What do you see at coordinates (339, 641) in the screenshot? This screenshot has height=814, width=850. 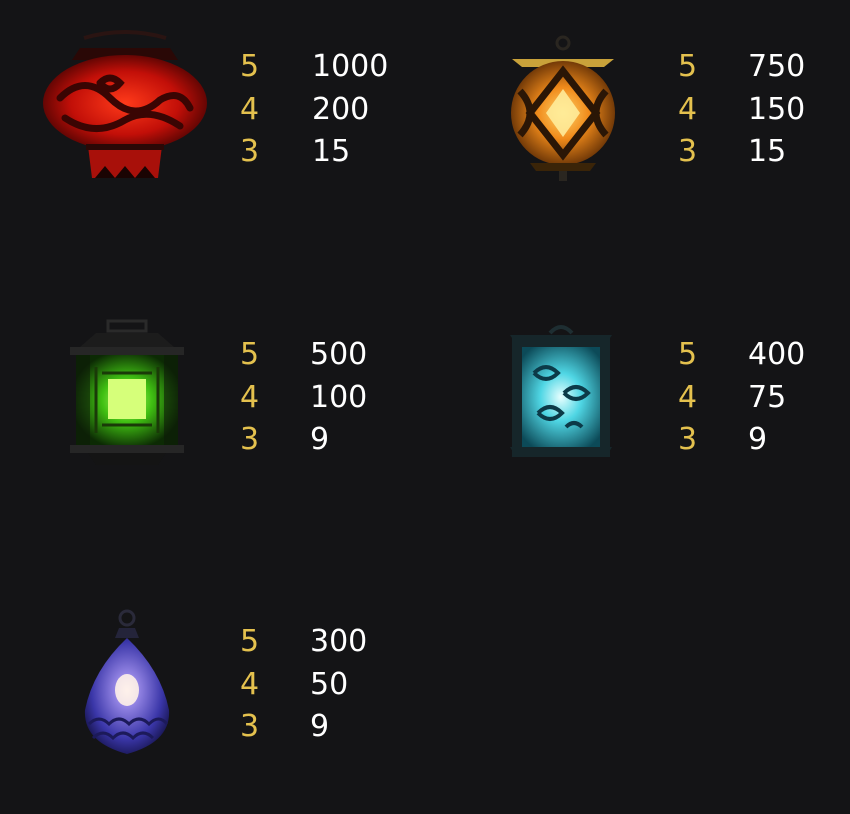 I see `payout-amount: 300` at bounding box center [339, 641].